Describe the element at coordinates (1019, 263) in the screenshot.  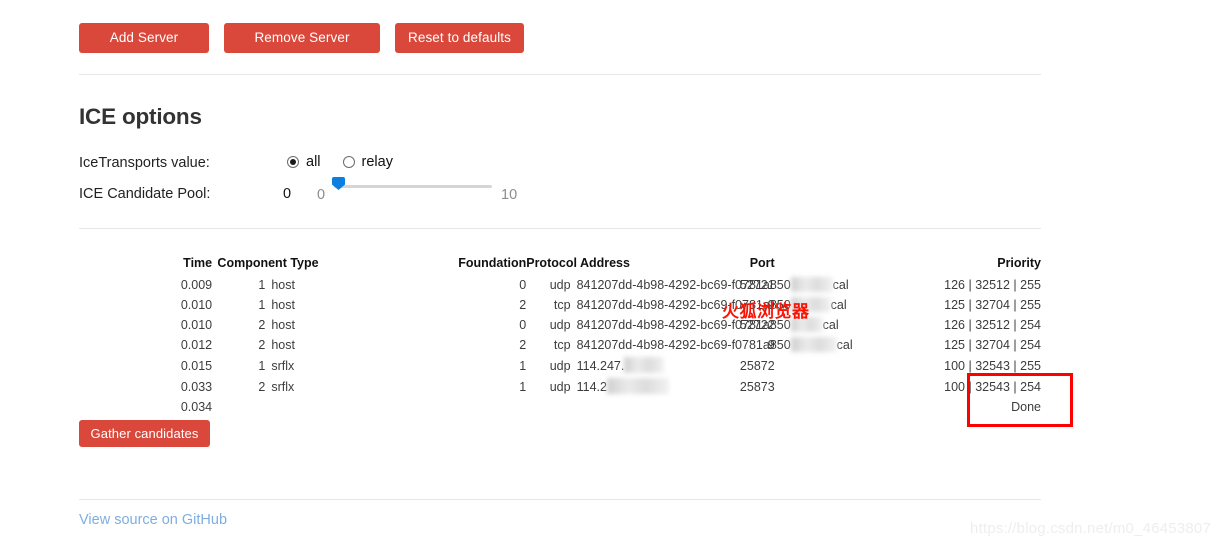
I see `header-priority: Priority` at that location.